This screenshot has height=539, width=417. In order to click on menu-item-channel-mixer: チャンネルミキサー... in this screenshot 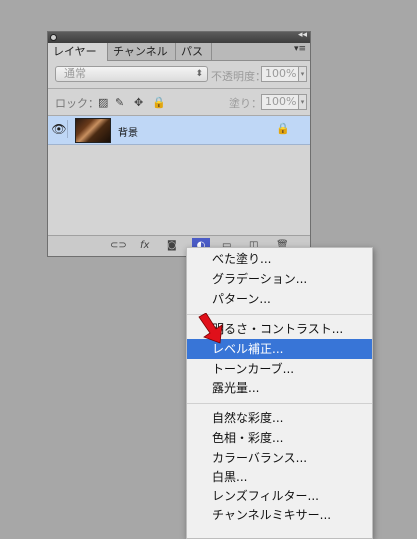, I will do `click(279, 515)`.